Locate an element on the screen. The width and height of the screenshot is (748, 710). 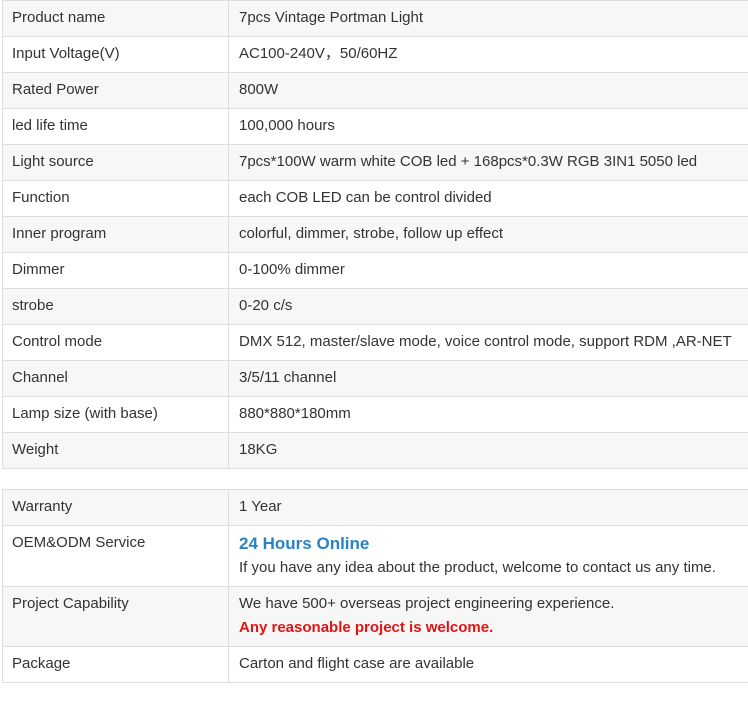
spec-label: strobe is located at coordinates (115, 306).